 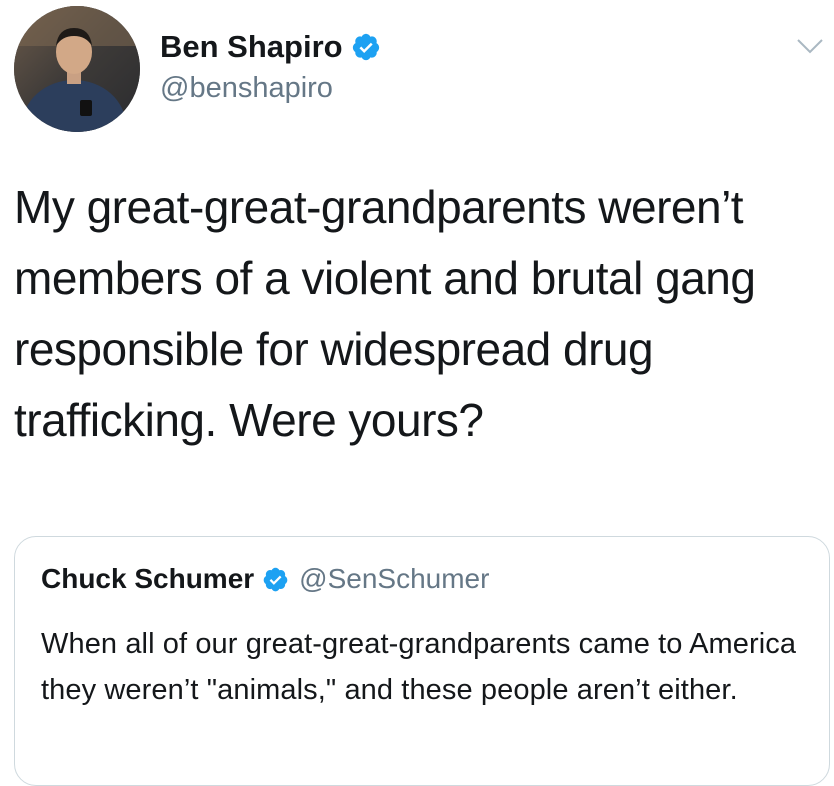 What do you see at coordinates (270, 88) in the screenshot?
I see `author-handle: @benshapiro` at bounding box center [270, 88].